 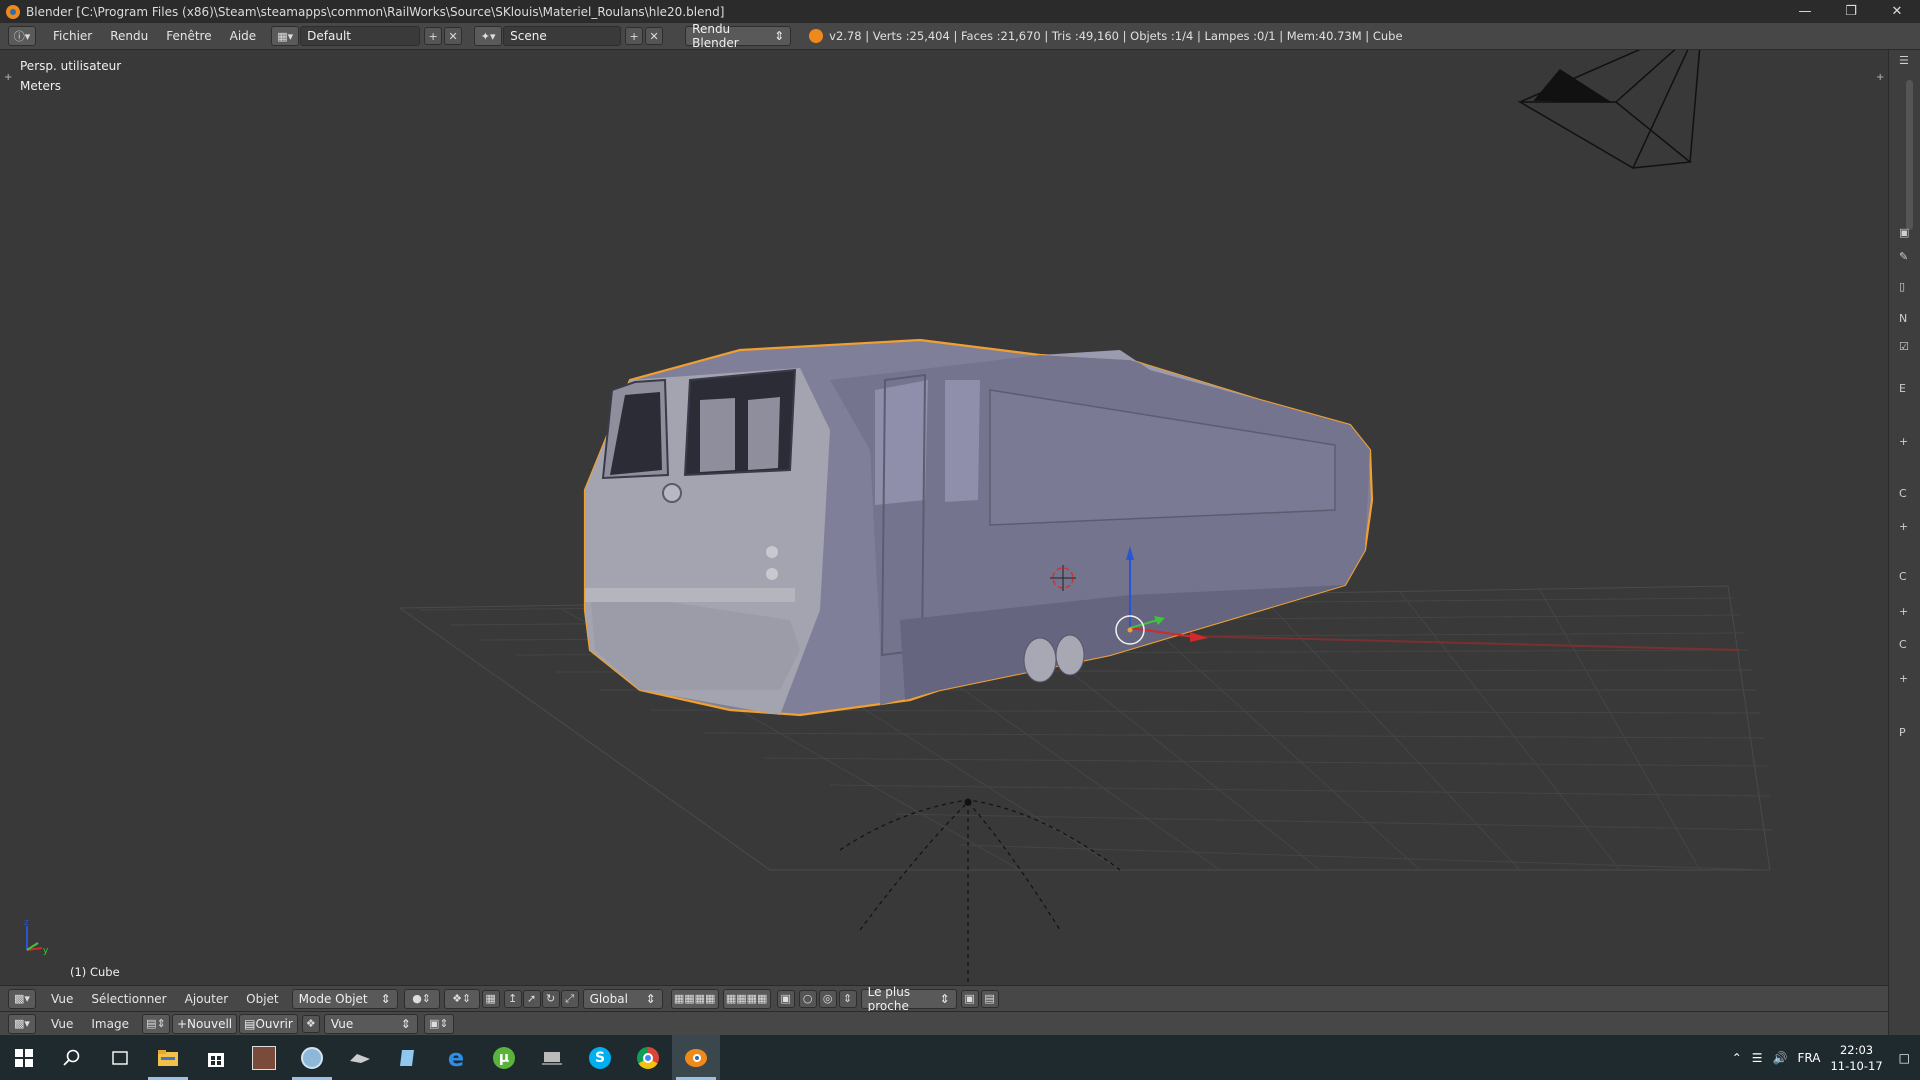 I want to click on edge-icon: e, so click(x=456, y=1057).